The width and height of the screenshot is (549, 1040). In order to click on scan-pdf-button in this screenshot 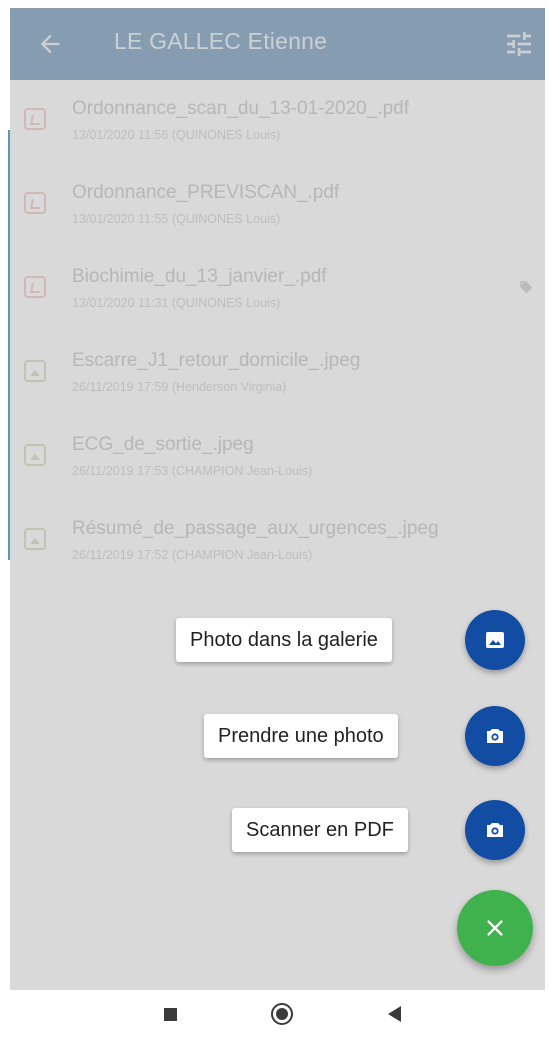, I will do `click(495, 830)`.